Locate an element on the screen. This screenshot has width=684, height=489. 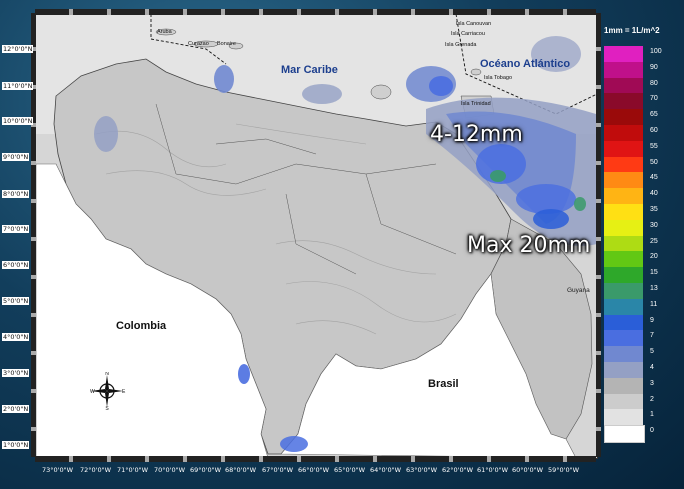
compass-s: S is located at coordinates (107, 408).